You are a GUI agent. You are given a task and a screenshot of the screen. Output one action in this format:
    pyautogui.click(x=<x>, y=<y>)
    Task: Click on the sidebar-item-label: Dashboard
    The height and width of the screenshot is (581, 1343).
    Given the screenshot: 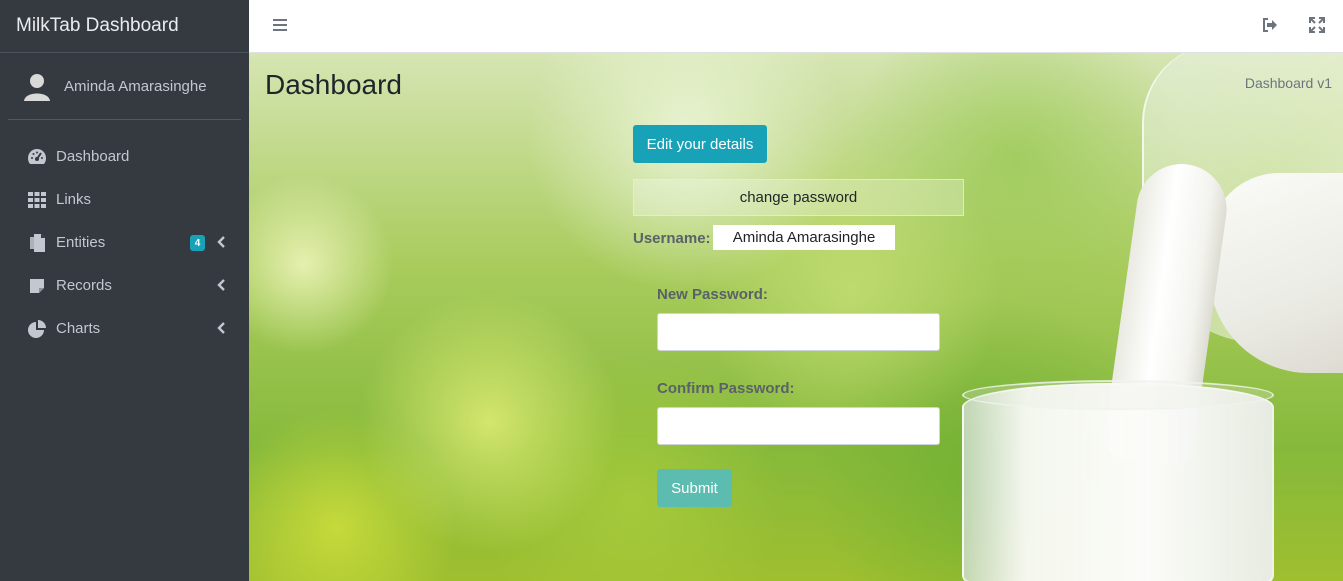 What is the action you would take?
    pyautogui.click(x=93, y=156)
    